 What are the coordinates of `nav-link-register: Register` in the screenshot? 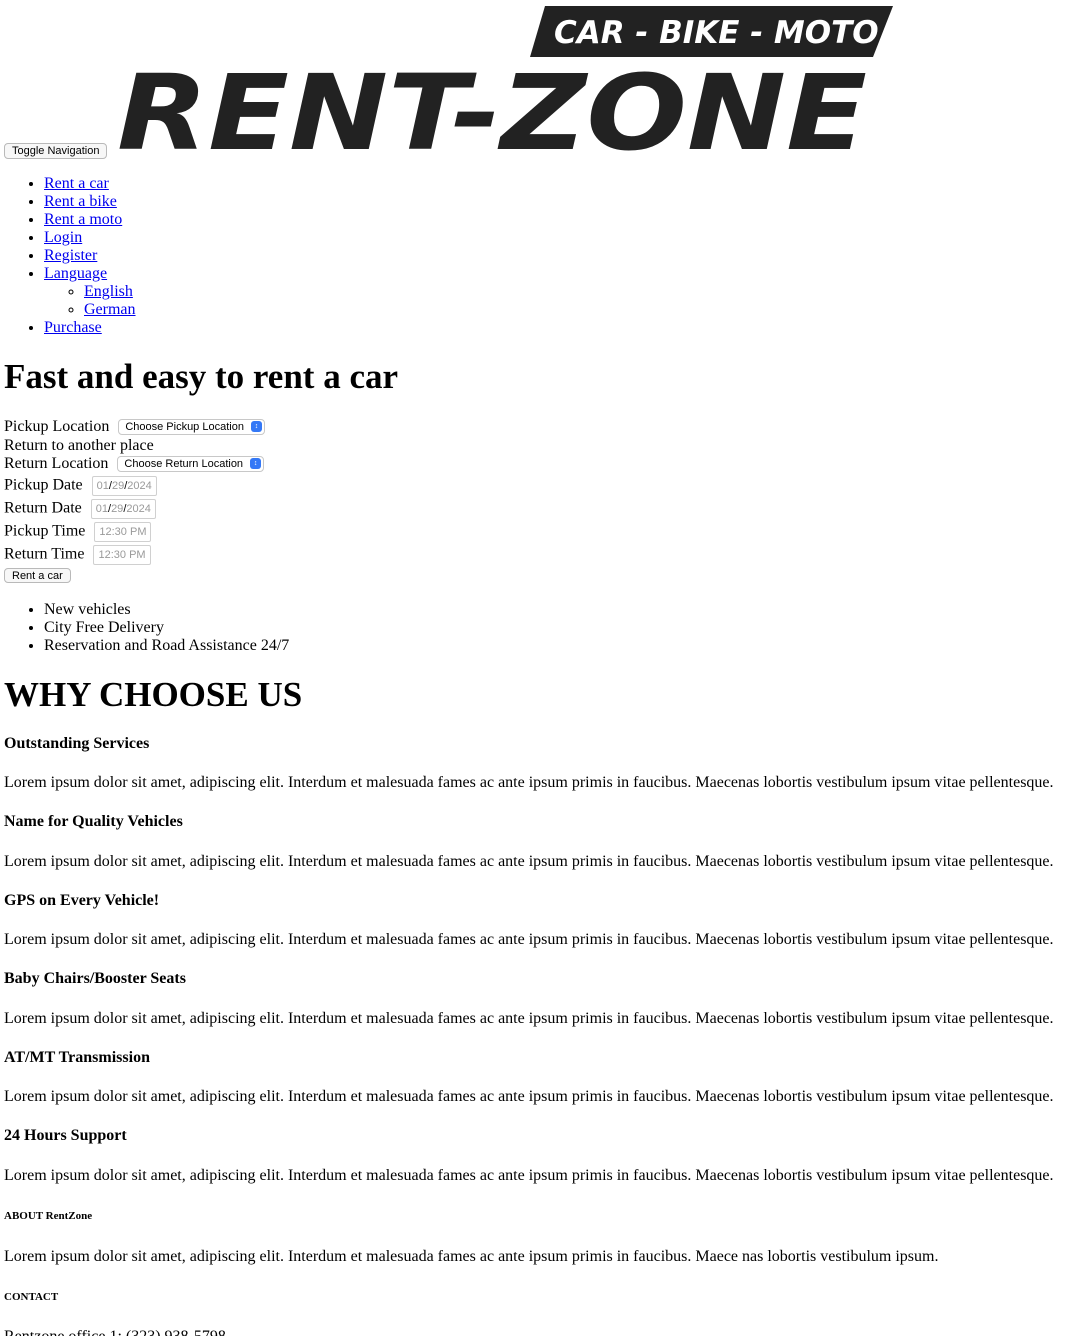 It's located at (70, 255).